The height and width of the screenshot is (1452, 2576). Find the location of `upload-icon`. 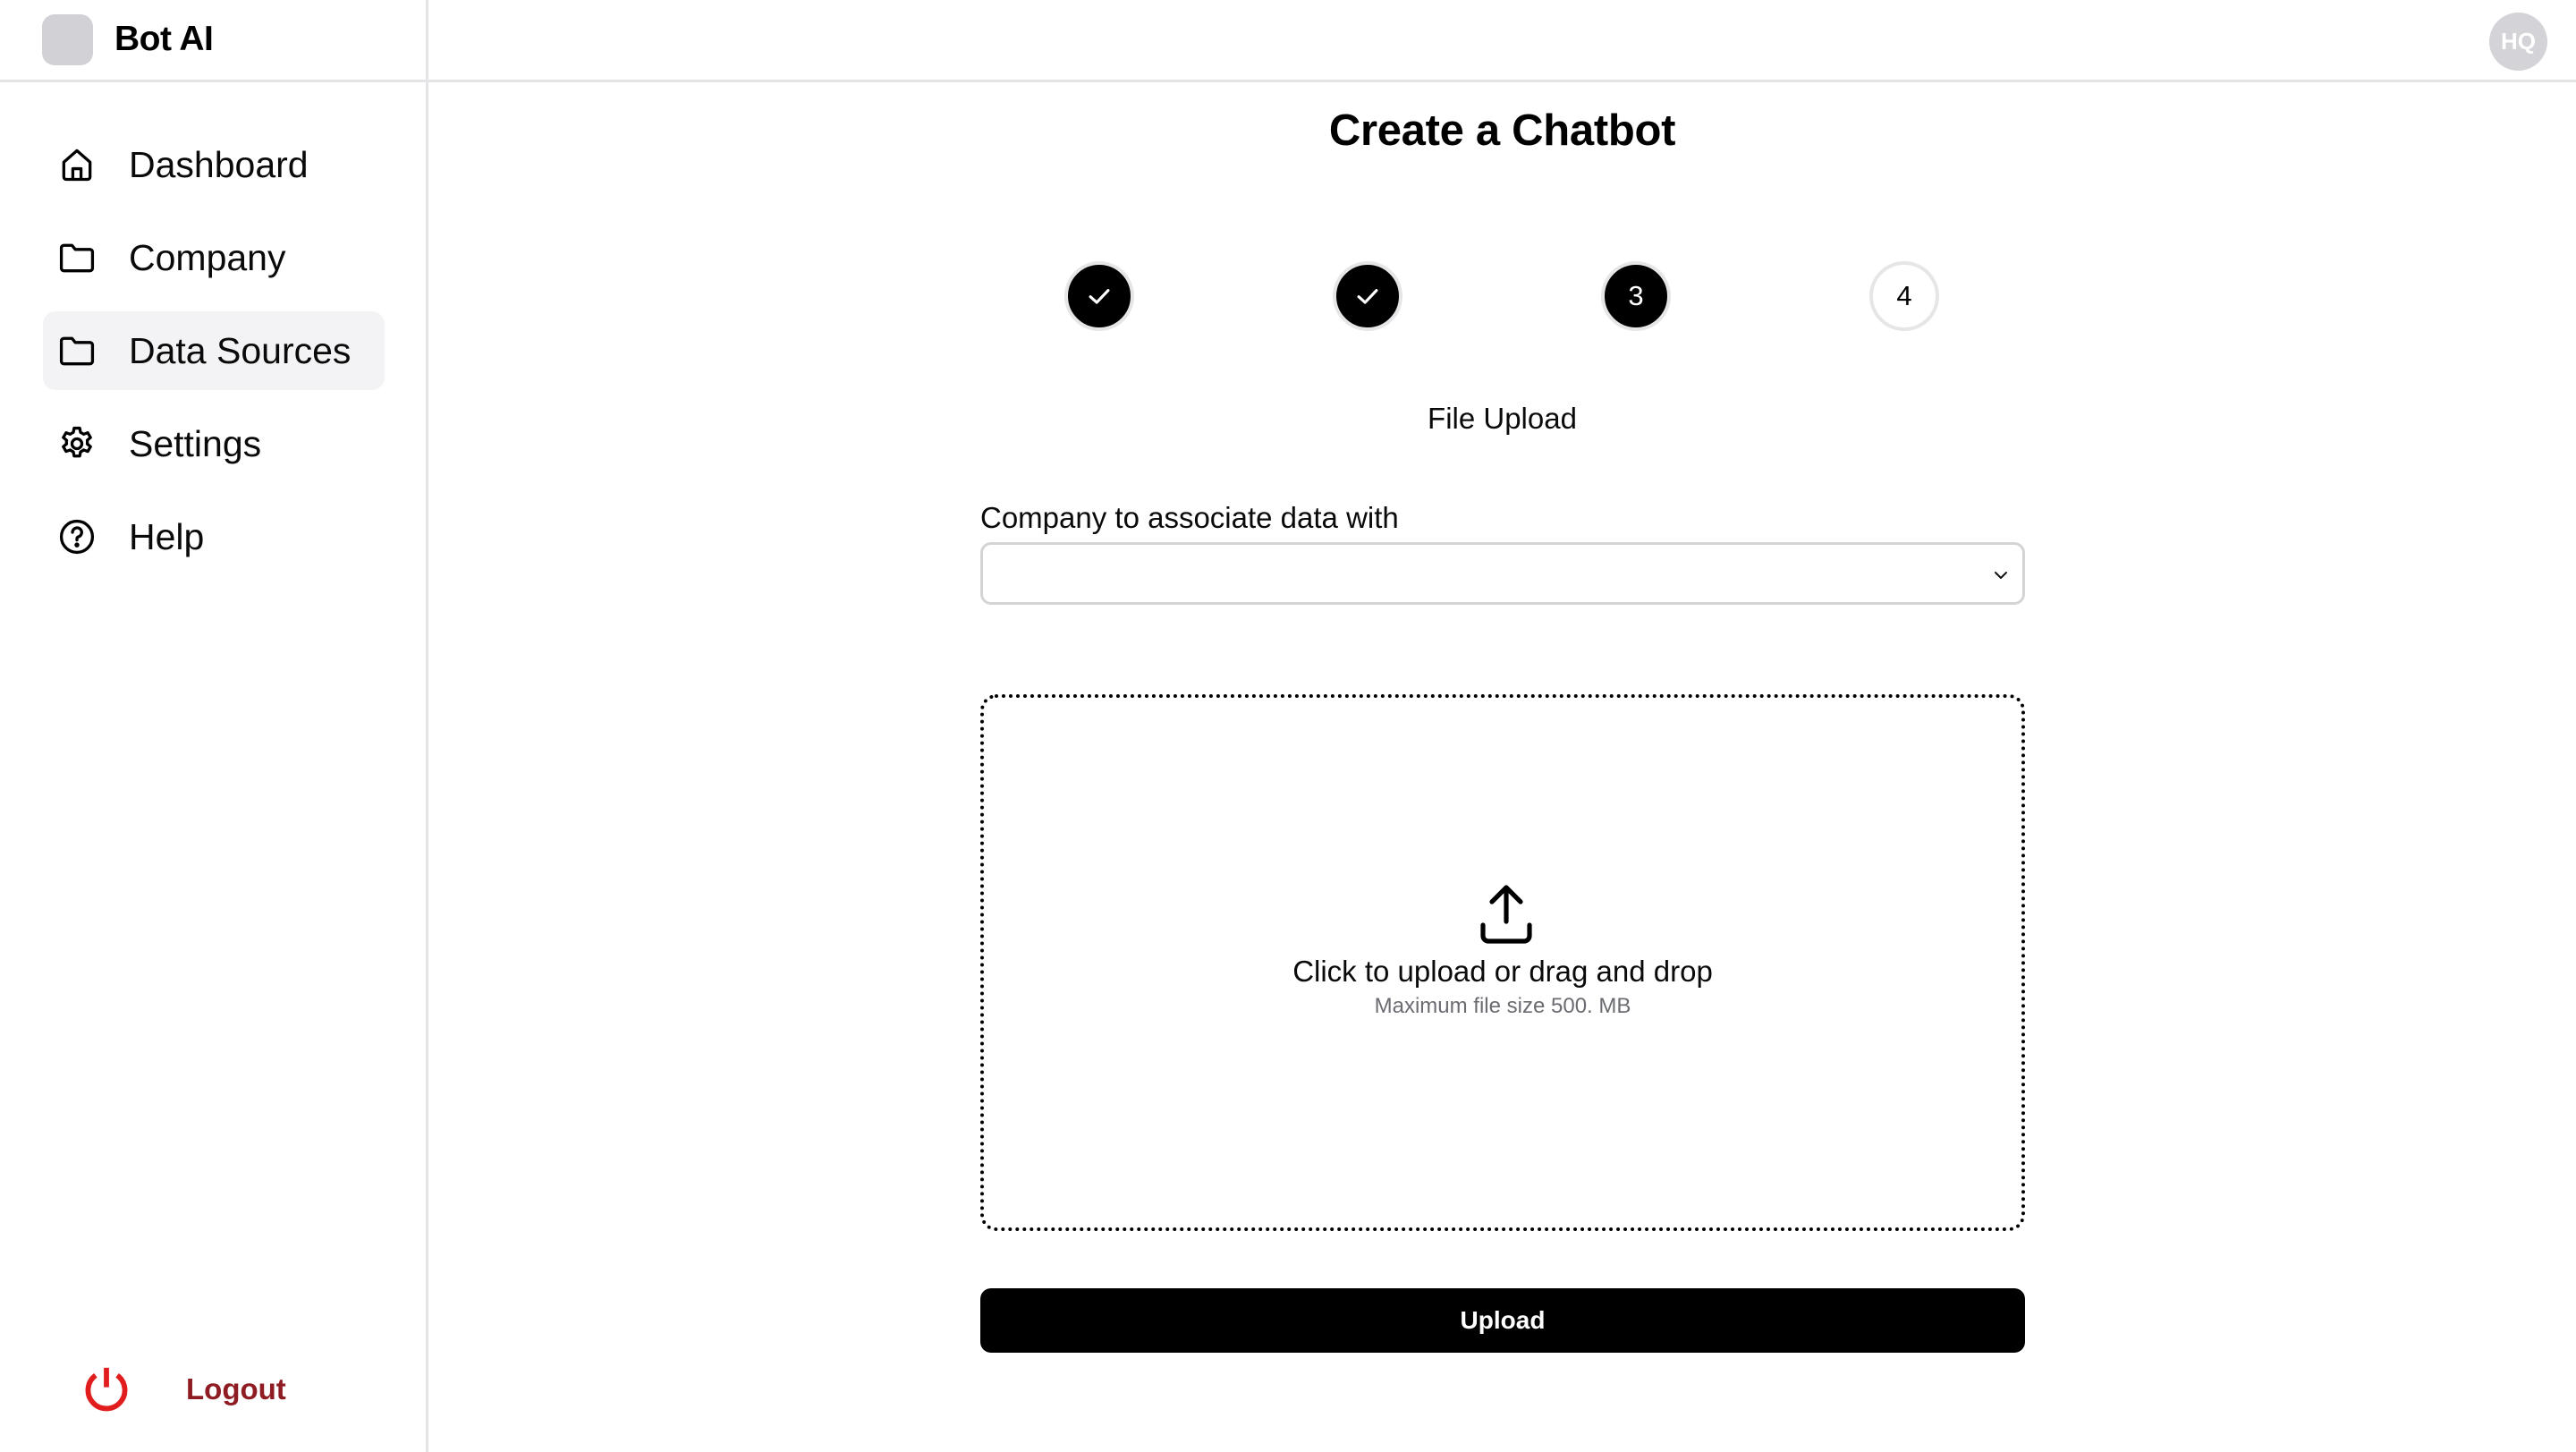

upload-icon is located at coordinates (1506, 914).